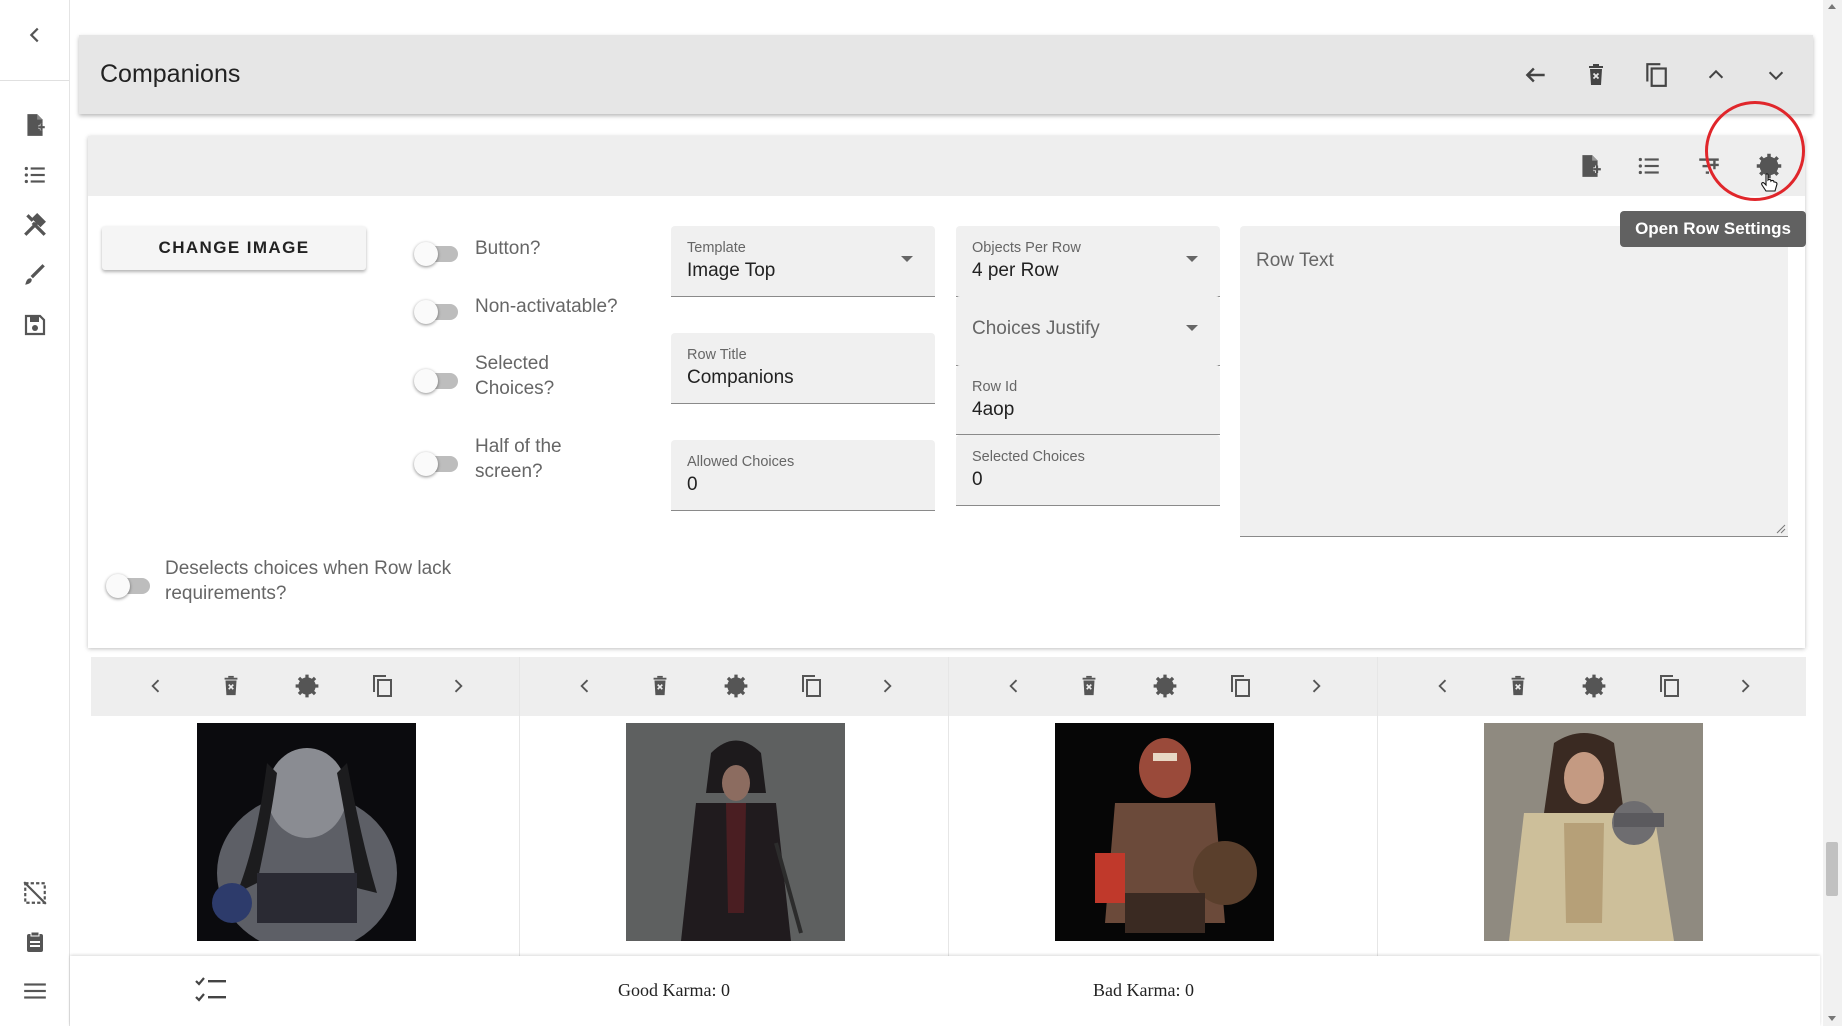 Image resolution: width=1842 pixels, height=1026 pixels. Describe the element at coordinates (735, 832) in the screenshot. I see `hooded-rogue-portrait` at that location.